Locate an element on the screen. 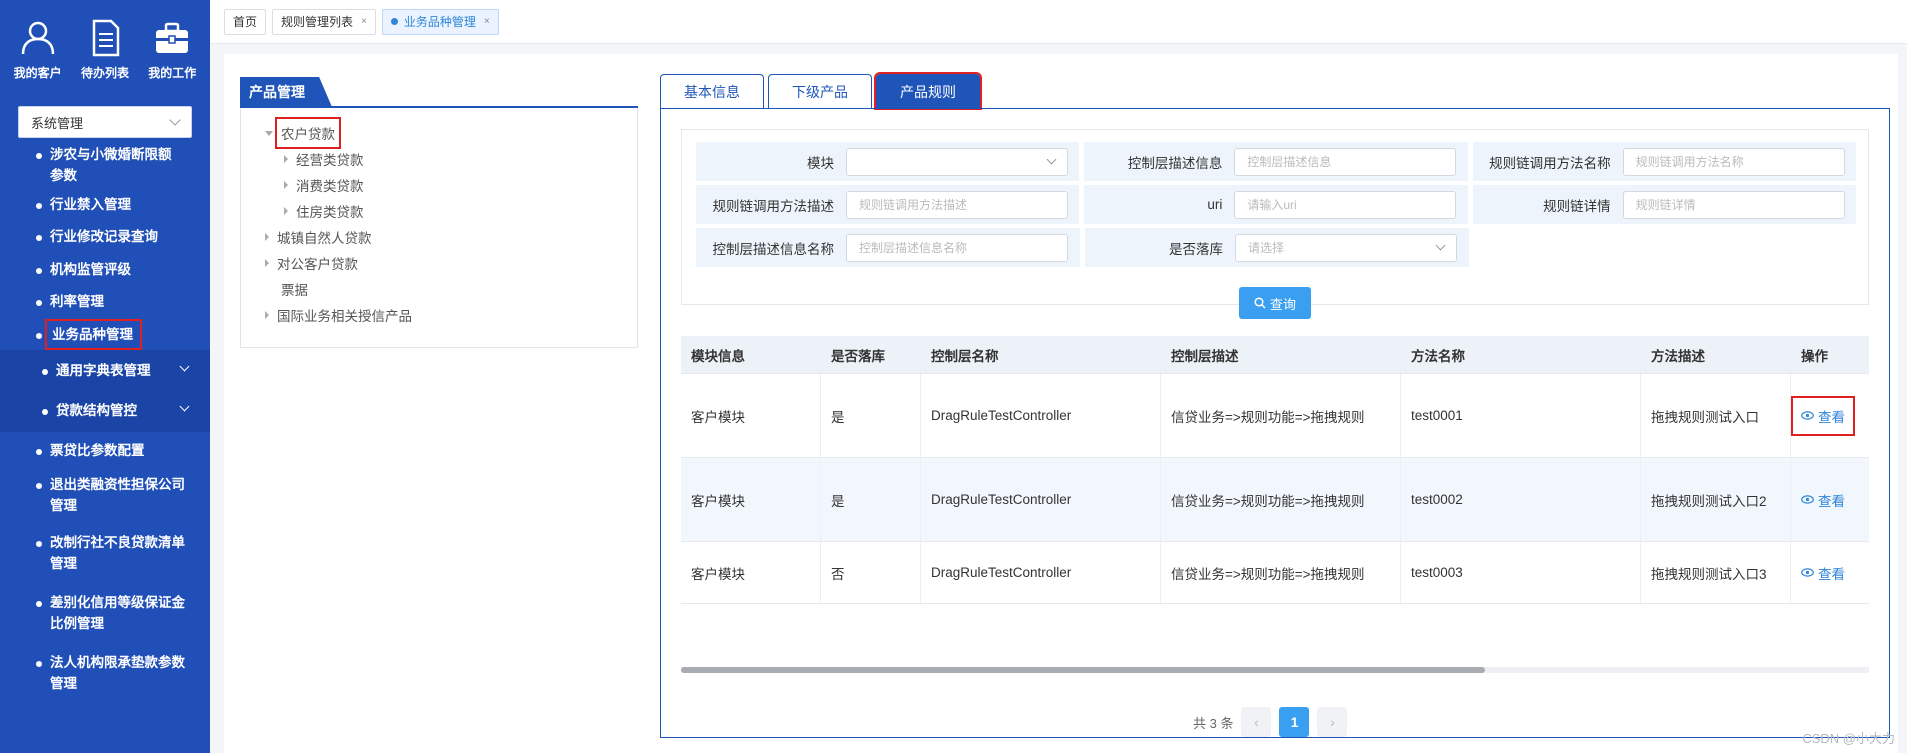  next-page-button: › is located at coordinates (1332, 722).